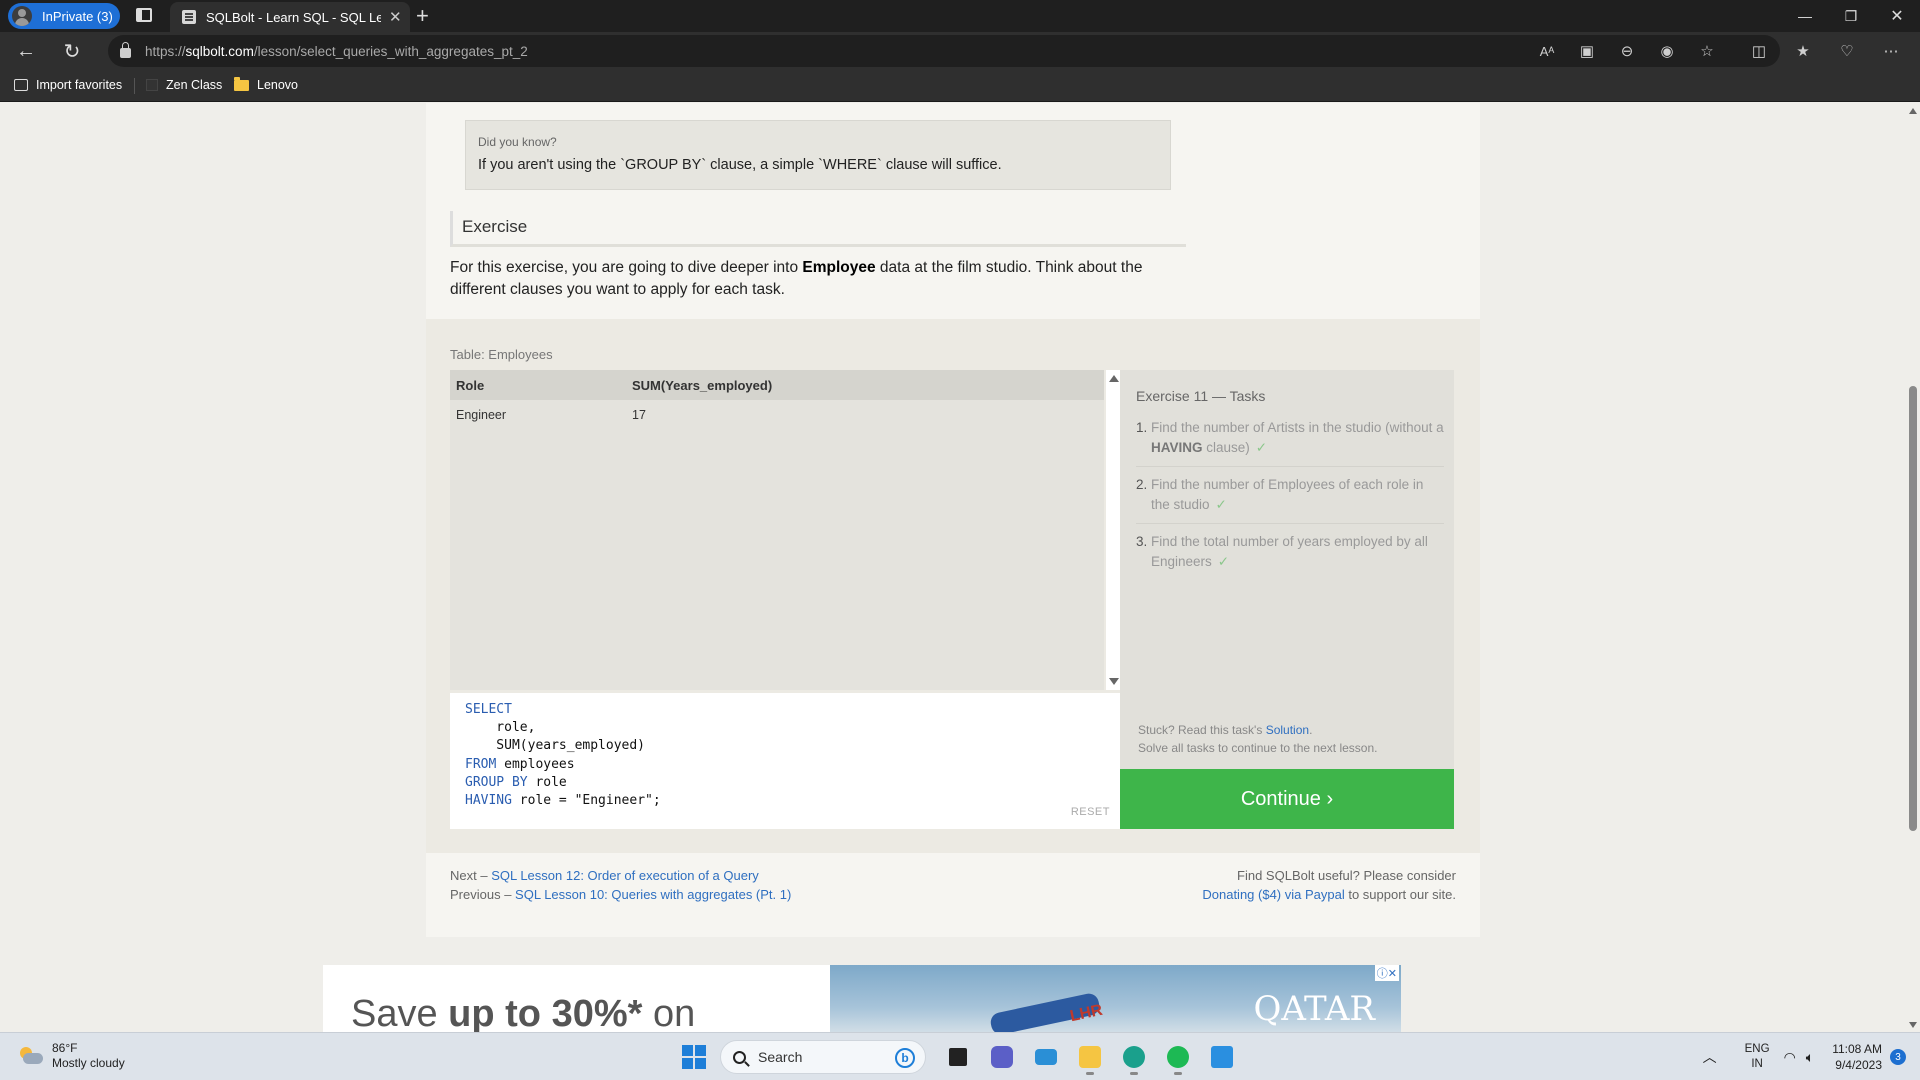 This screenshot has height=1080, width=1920. Describe the element at coordinates (1142, 541) in the screenshot. I see `task-number: 3.` at that location.